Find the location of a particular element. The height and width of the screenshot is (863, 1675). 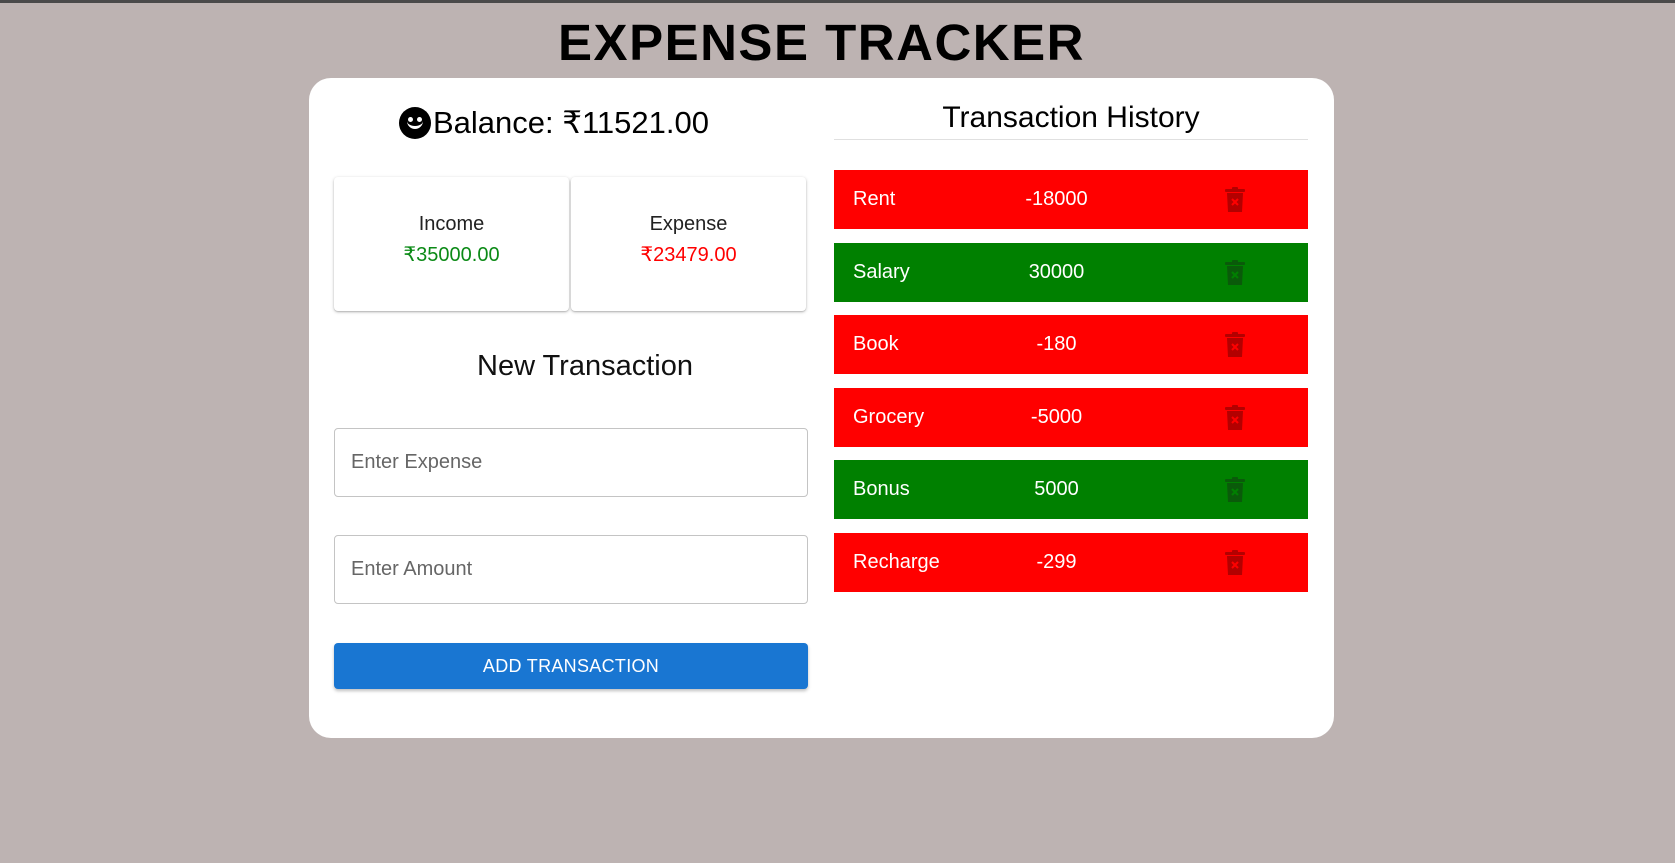

new-transaction-title: New Transaction is located at coordinates (585, 366).